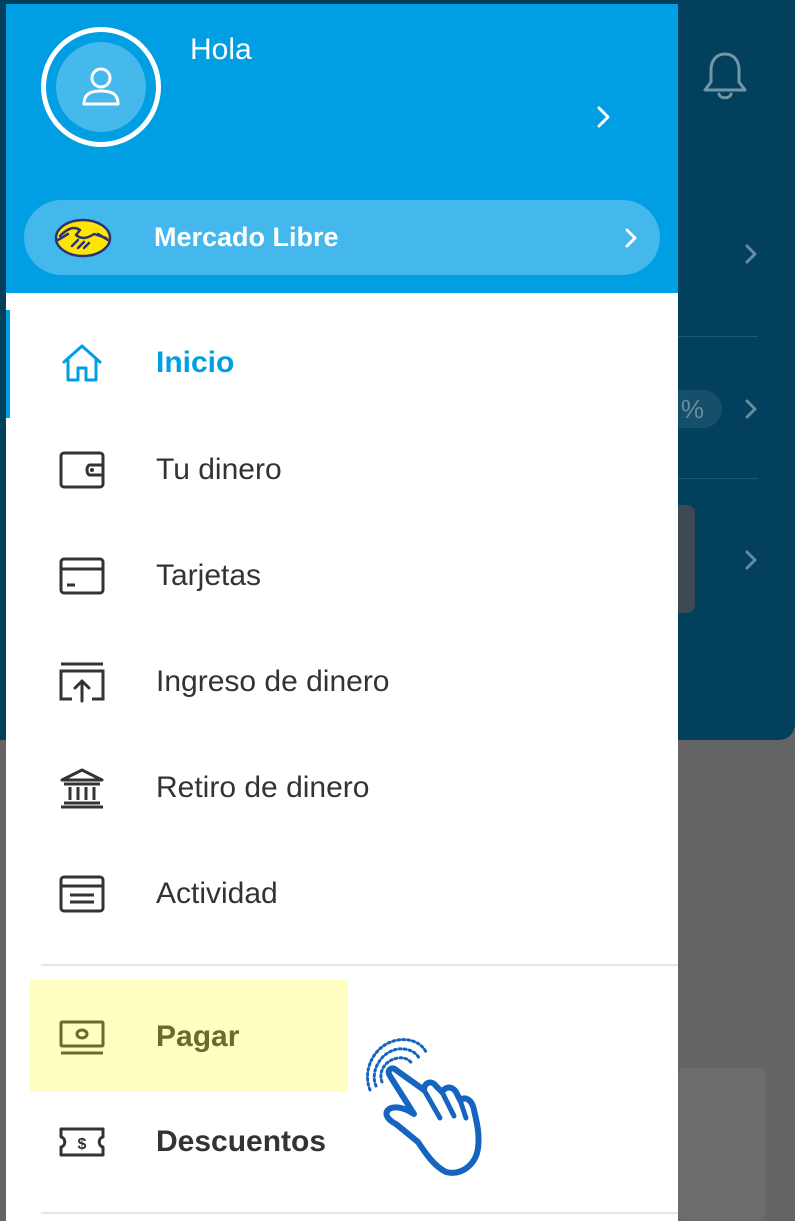 The width and height of the screenshot is (795, 1221). What do you see at coordinates (83, 238) in the screenshot?
I see `mercado-libre-handshake-logo` at bounding box center [83, 238].